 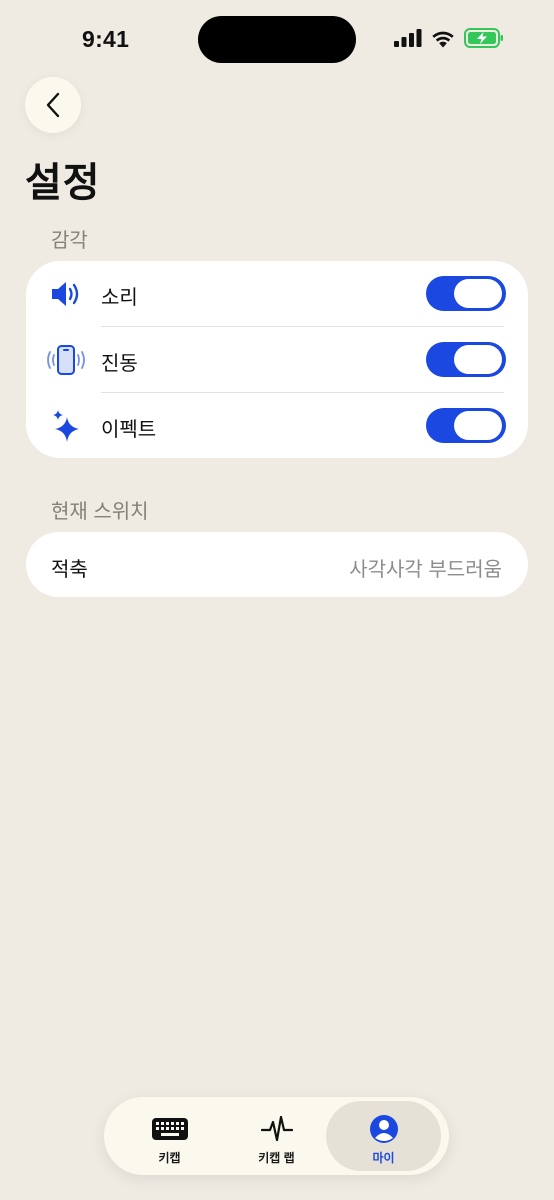 What do you see at coordinates (277, 293) in the screenshot?
I see `setting-row-sound: 소리` at bounding box center [277, 293].